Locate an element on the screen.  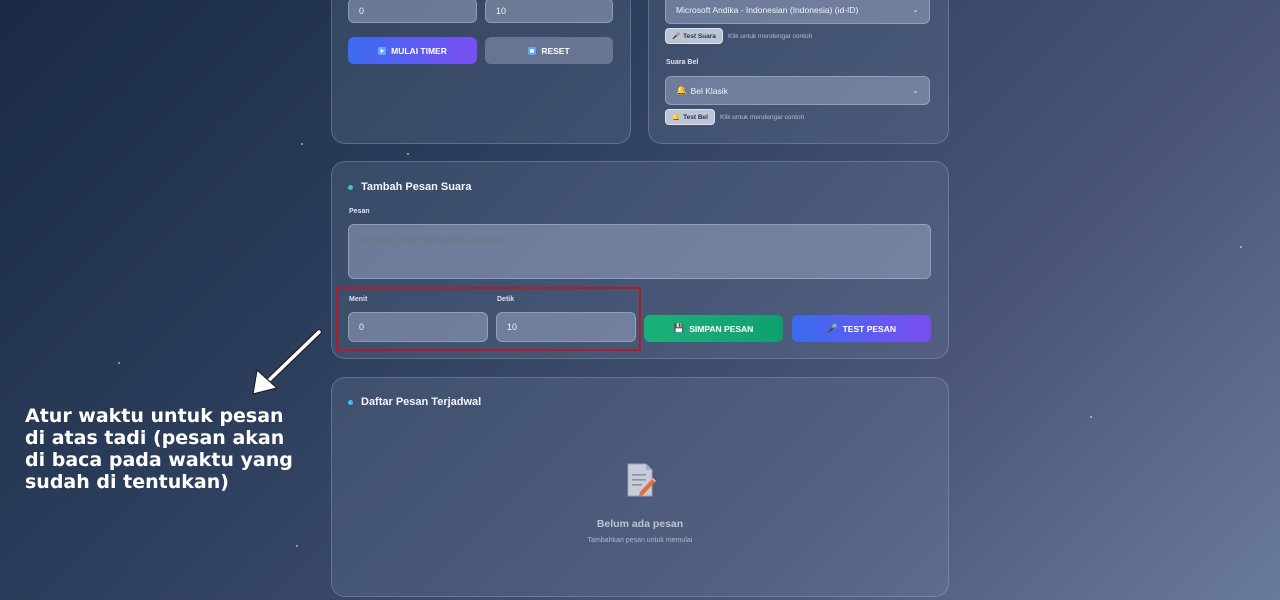
add-message-title: Tambah Pesan Suara is located at coordinates (409, 187).